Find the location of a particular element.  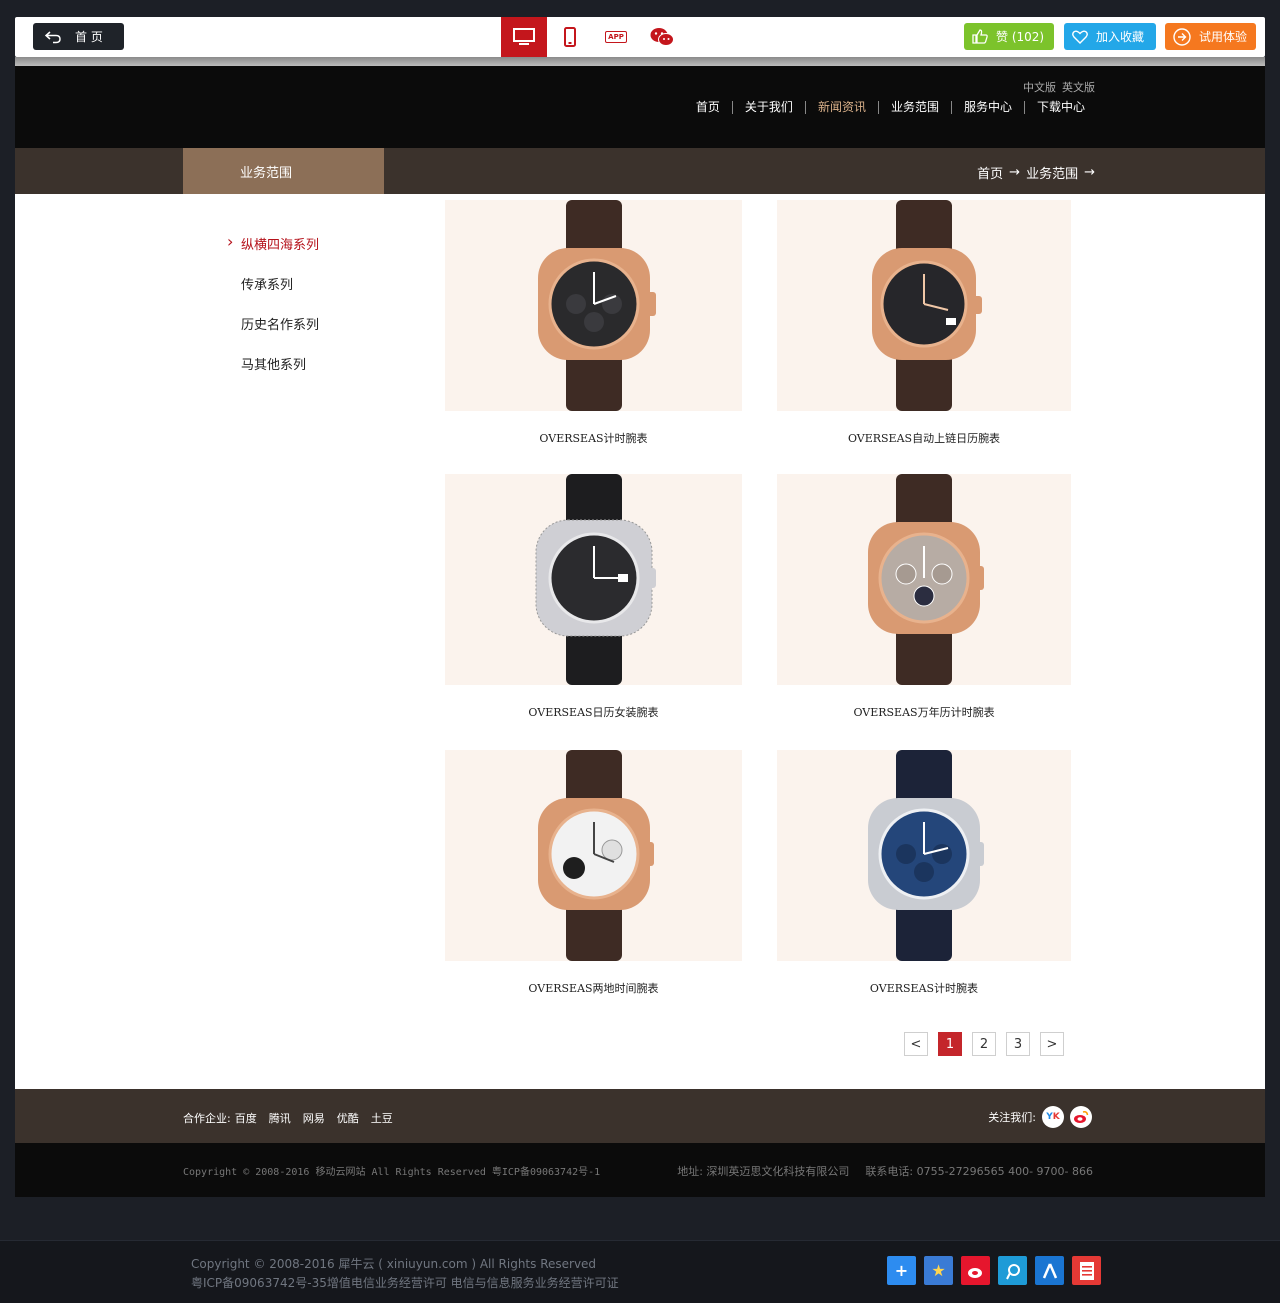

product-name: OVERSEAS两地时间腕表 is located at coordinates (593, 988).